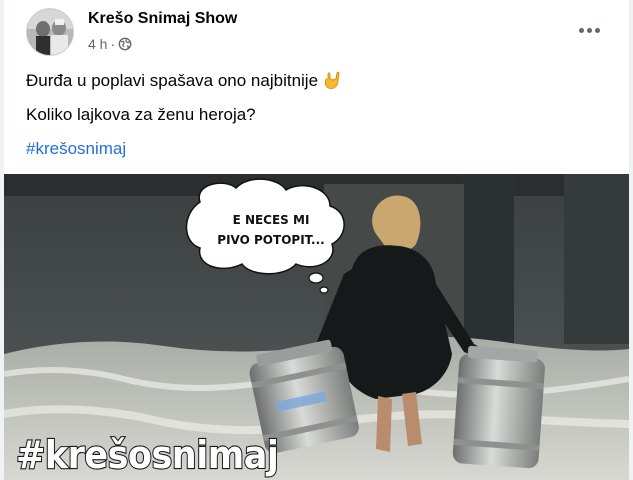  What do you see at coordinates (581, 30) in the screenshot?
I see `more-horizontal-icon` at bounding box center [581, 30].